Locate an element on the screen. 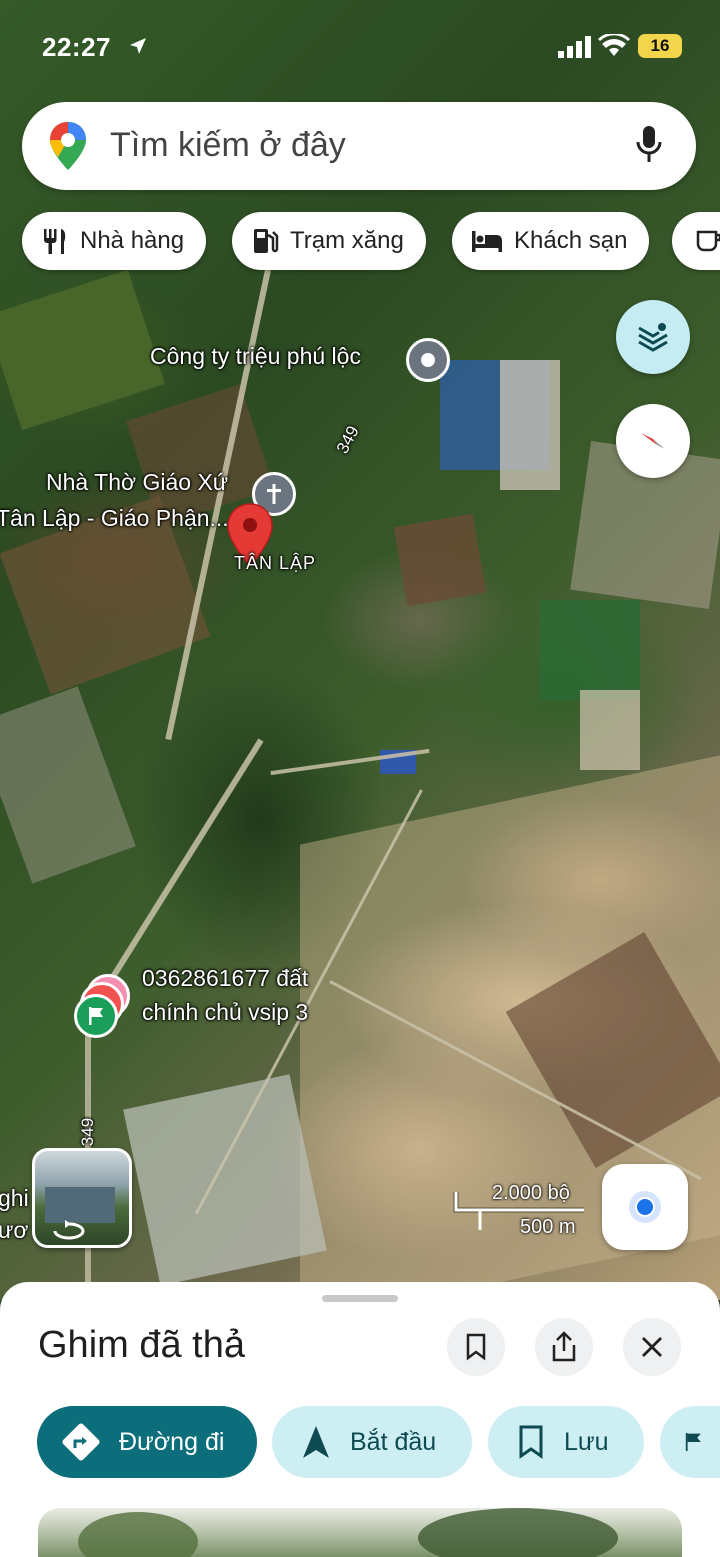 The height and width of the screenshot is (1557, 720). chip-hotels: Khách sạn is located at coordinates (551, 241).